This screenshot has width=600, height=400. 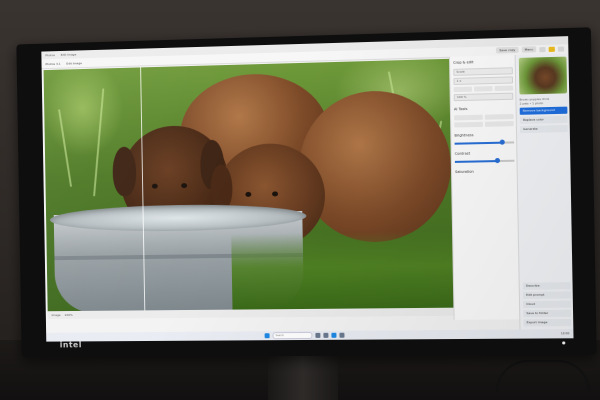 I want to click on toolbar-item-2: Edit Image, so click(x=74, y=63).